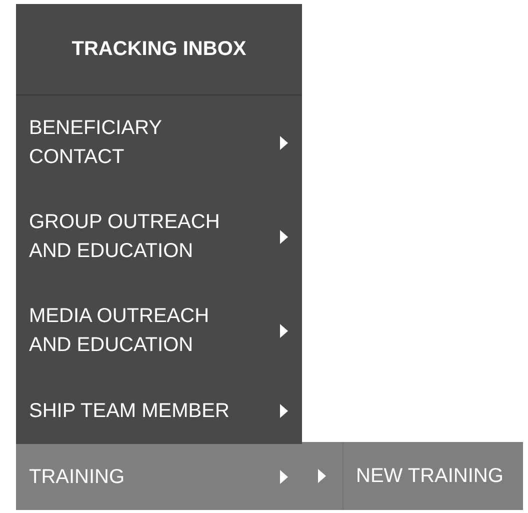  I want to click on submenu-item: NEW TRAINING, so click(434, 476).